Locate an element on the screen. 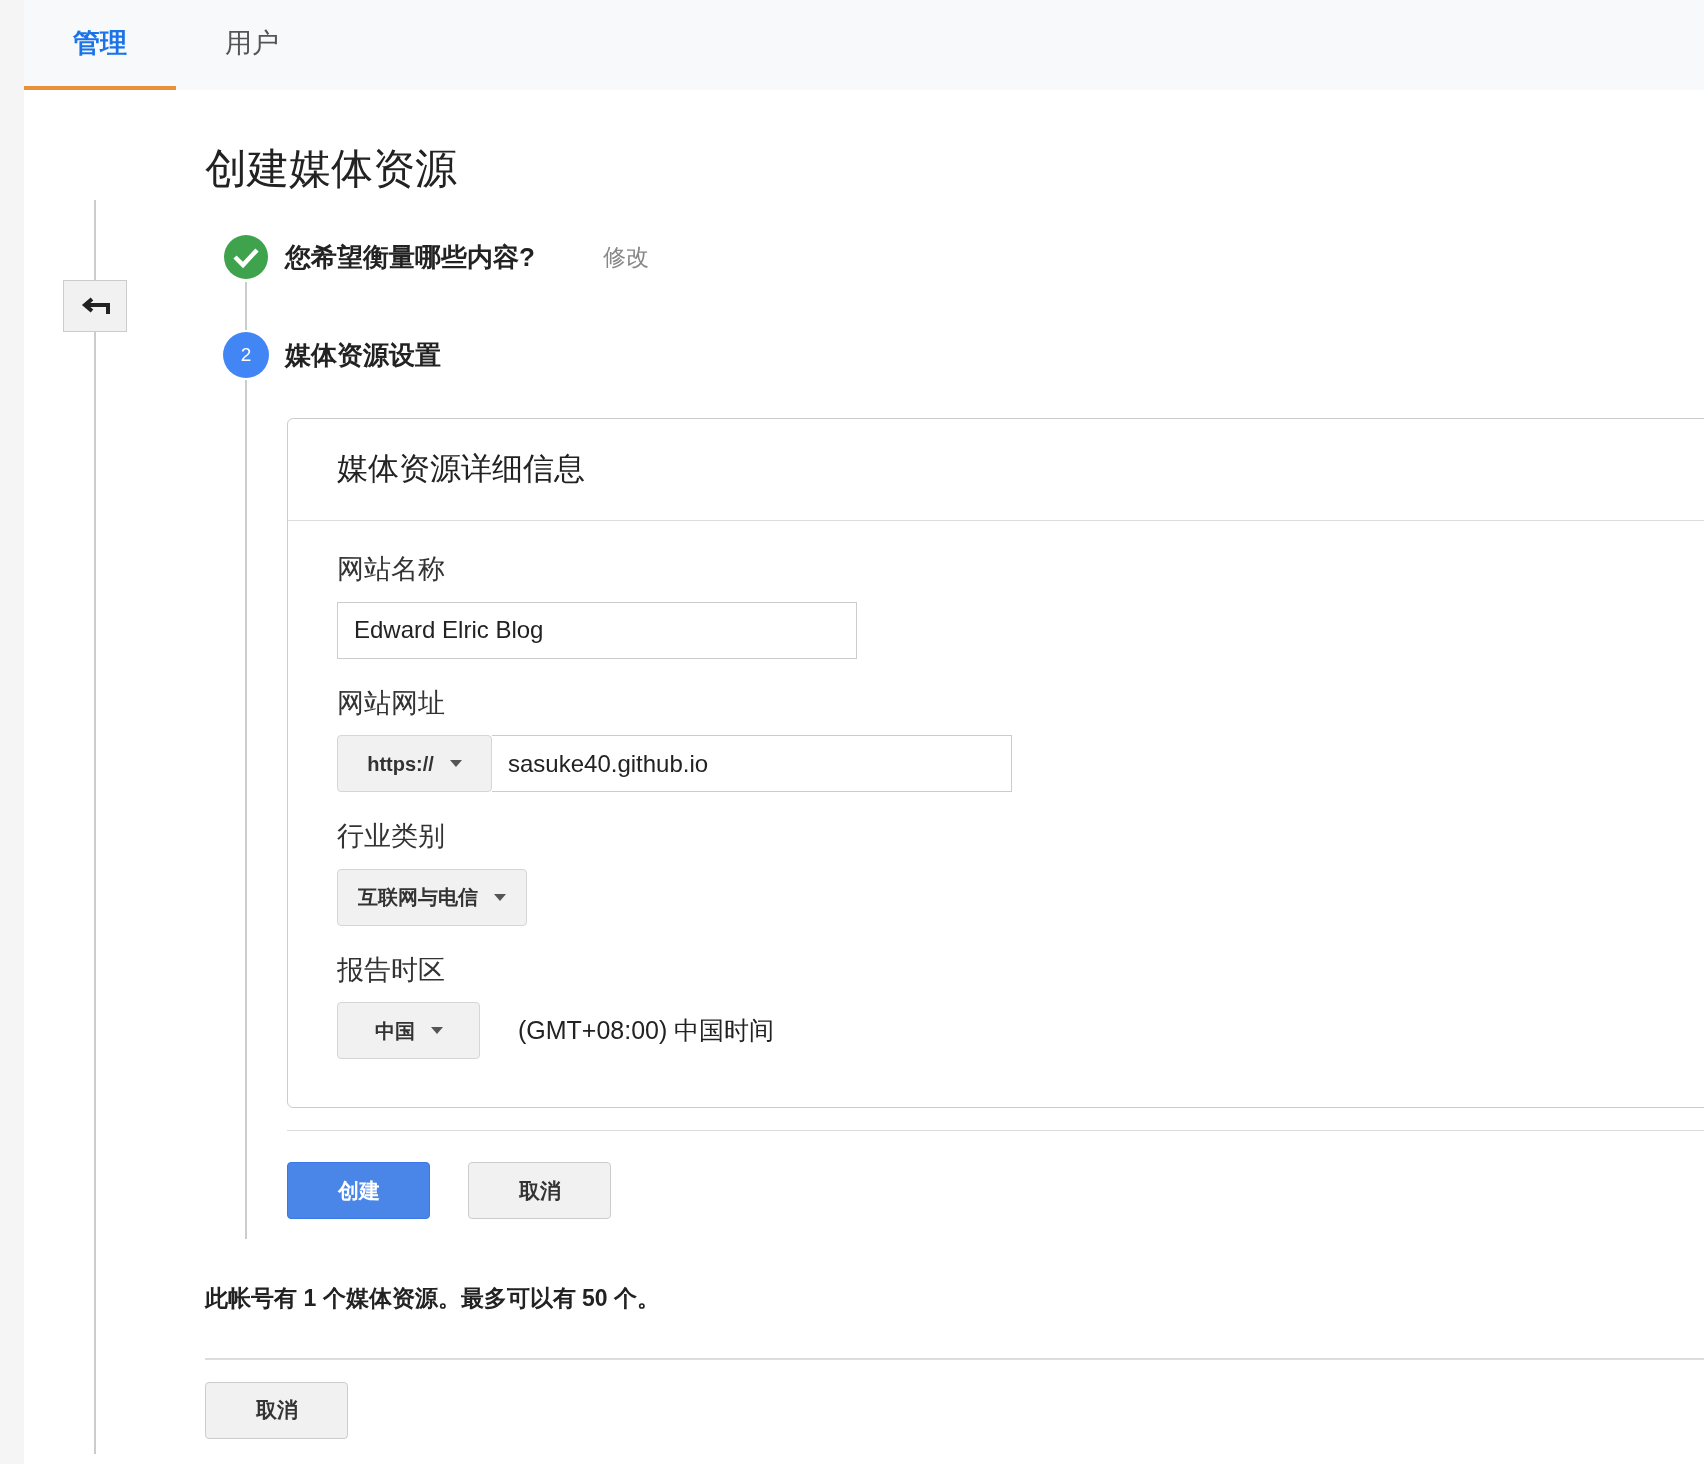 The height and width of the screenshot is (1464, 1704). industry-dropdown: 互联网与电信 is located at coordinates (432, 897).